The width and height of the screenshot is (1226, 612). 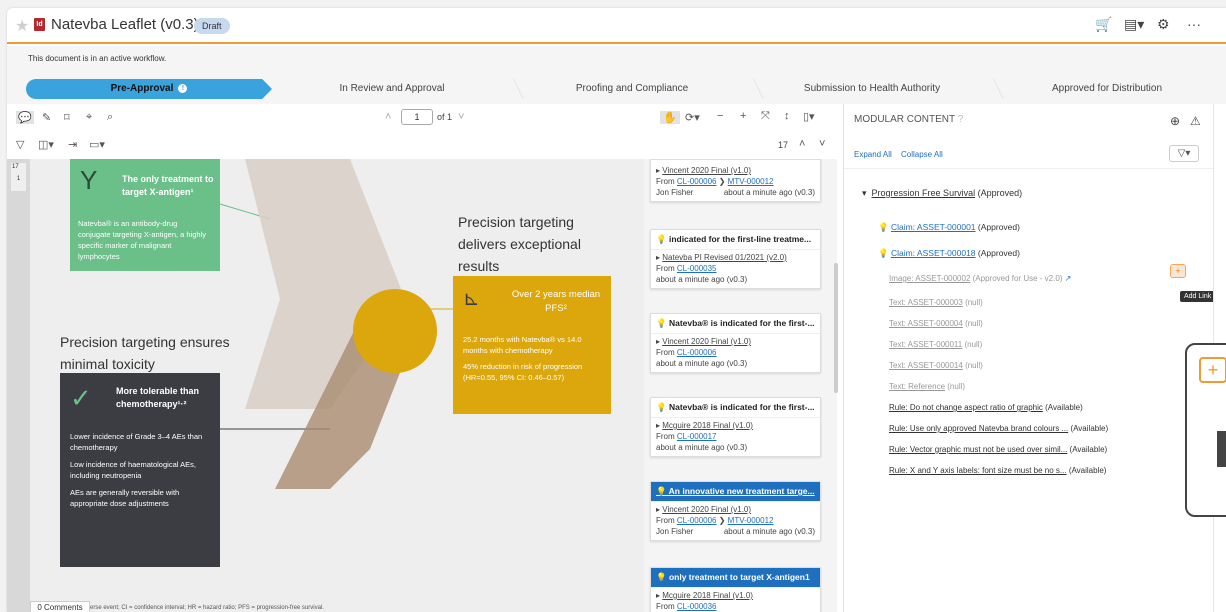 What do you see at coordinates (872, 89) in the screenshot?
I see `step-submission: Submission to Health Authority` at bounding box center [872, 89].